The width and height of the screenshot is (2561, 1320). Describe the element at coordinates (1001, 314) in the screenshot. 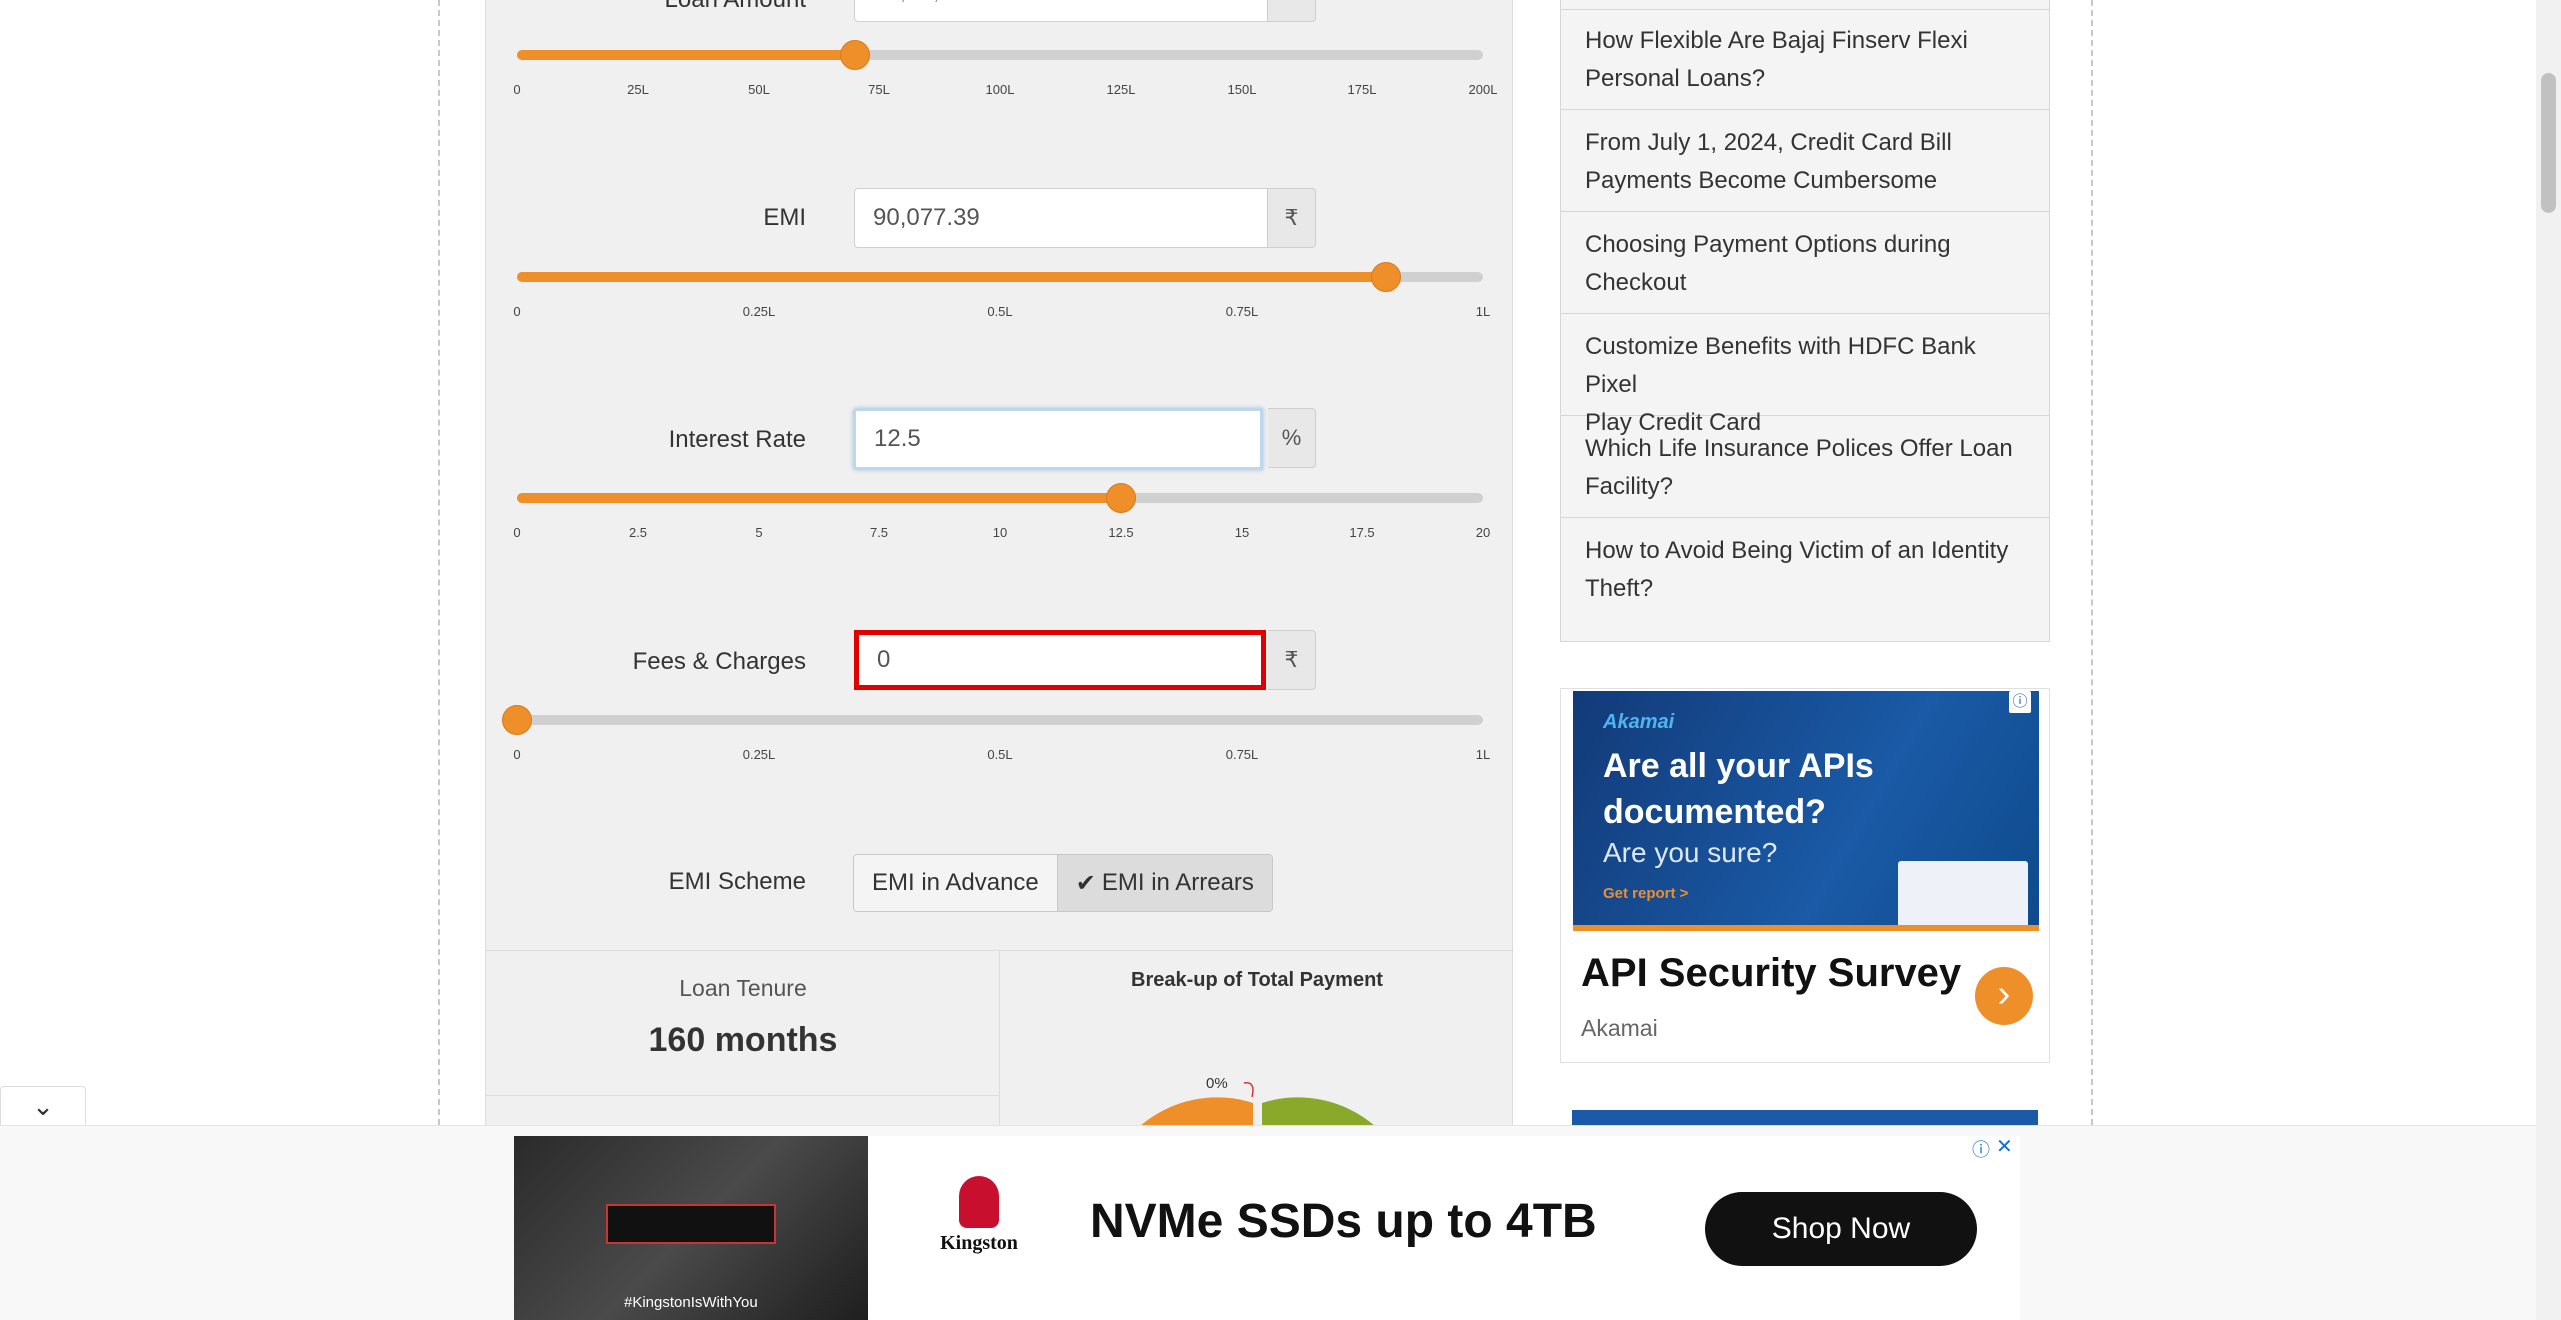

I see `emi-ticks: 0 0.25L 0.5L 0.75L 1L` at that location.